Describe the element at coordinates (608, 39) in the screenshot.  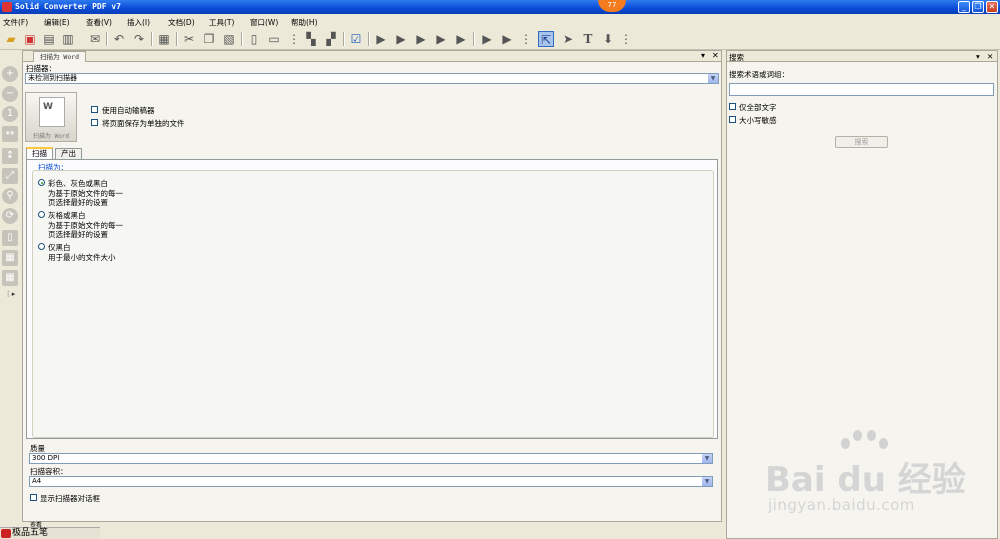
I see `export-arrow-icon: ⬇` at that location.